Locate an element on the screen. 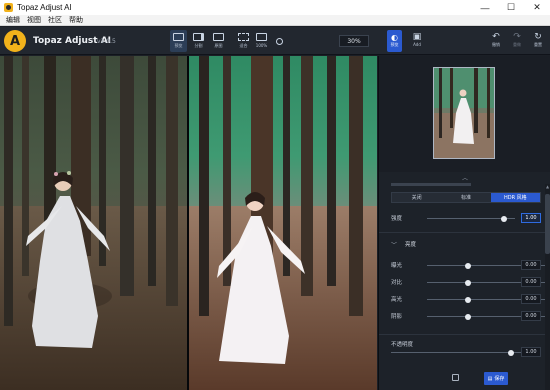 The image size is (550, 390). highlights-knob is located at coordinates (468, 299).